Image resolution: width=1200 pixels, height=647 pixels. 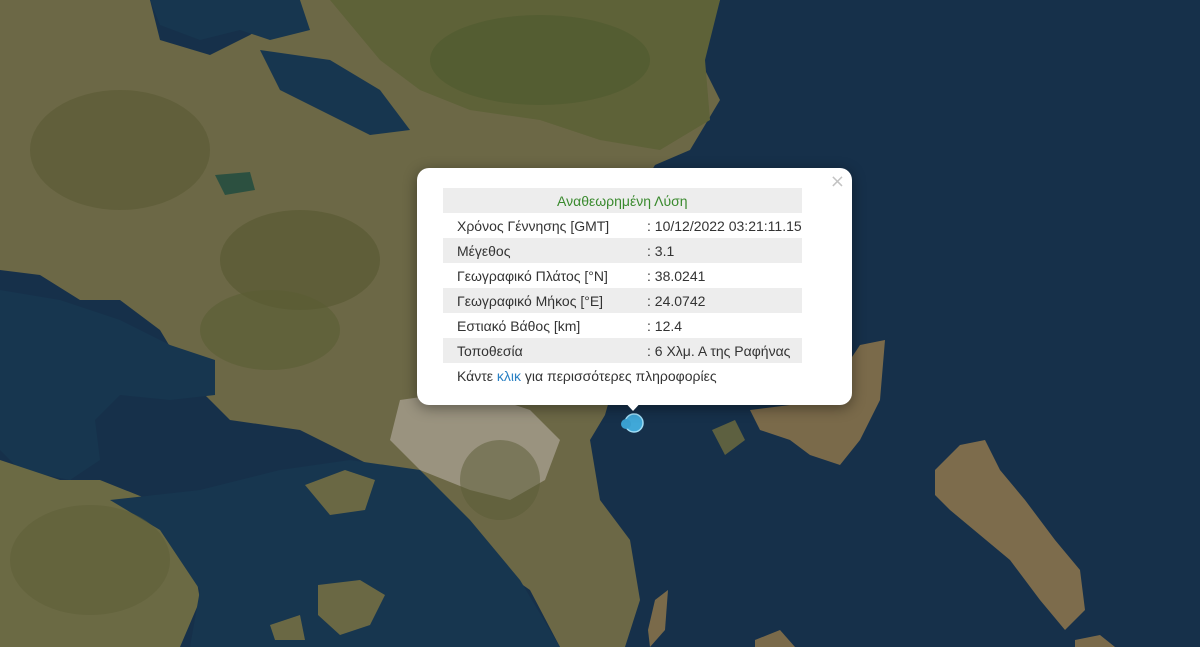 I want to click on row-label: Τοποθεσία, so click(x=545, y=350).